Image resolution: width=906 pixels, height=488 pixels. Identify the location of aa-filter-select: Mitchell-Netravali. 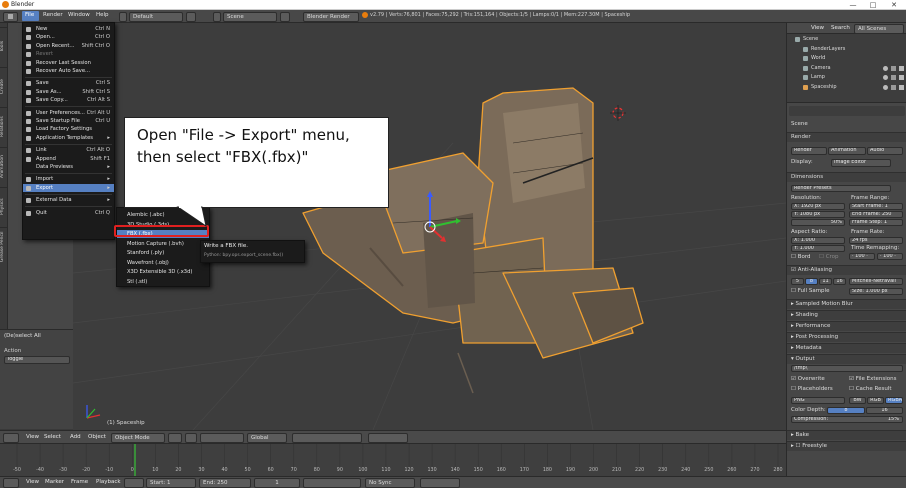
(876, 281).